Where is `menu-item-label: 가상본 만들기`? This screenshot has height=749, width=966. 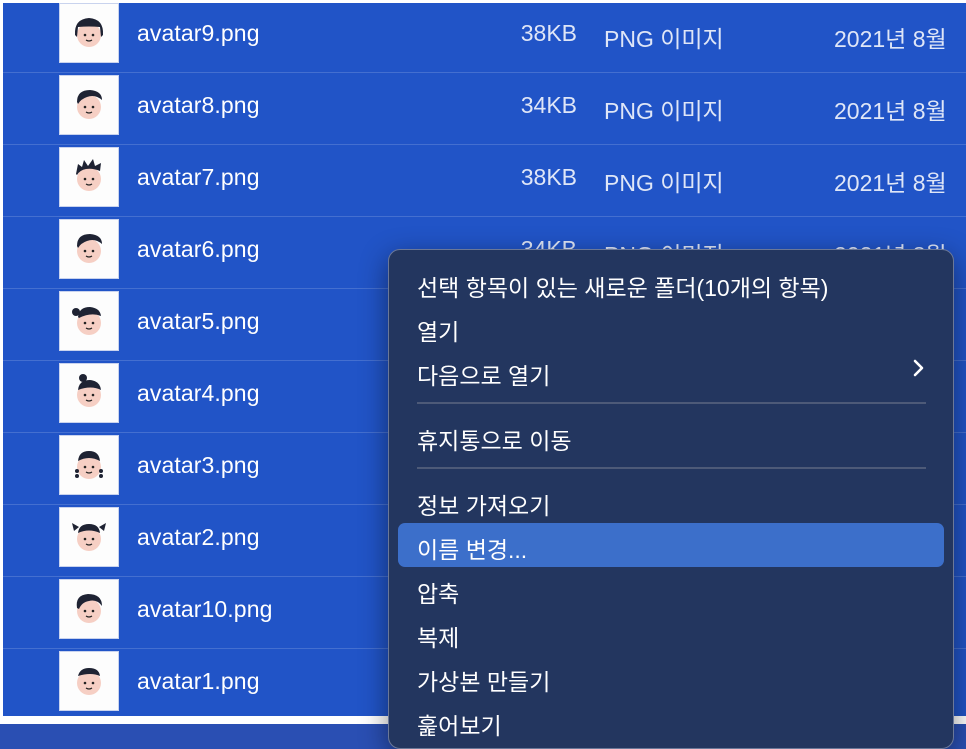 menu-item-label: 가상본 만들기 is located at coordinates (484, 682).